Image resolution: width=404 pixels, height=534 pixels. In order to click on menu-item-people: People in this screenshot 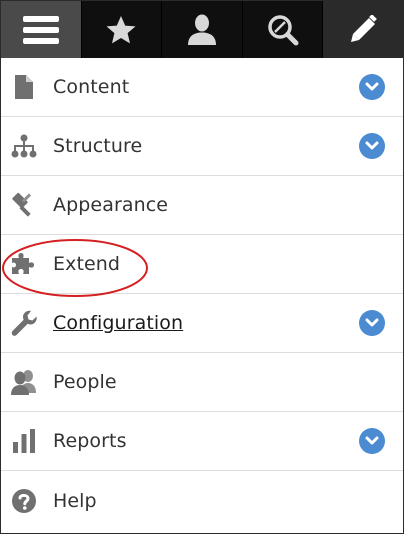, I will do `click(202, 382)`.